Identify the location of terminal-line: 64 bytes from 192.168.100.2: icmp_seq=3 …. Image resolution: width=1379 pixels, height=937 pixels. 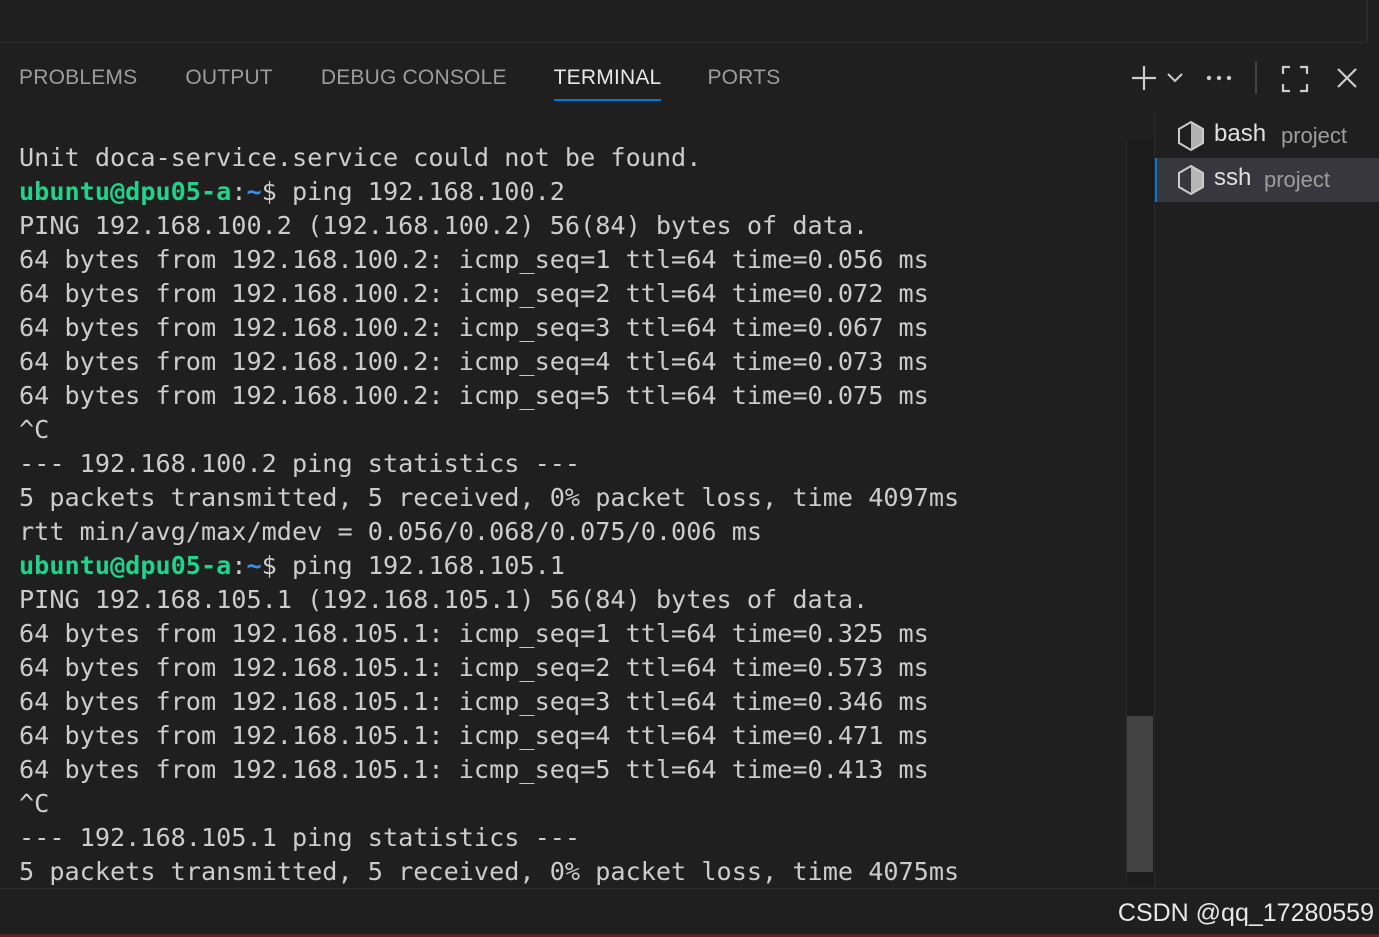
(474, 327).